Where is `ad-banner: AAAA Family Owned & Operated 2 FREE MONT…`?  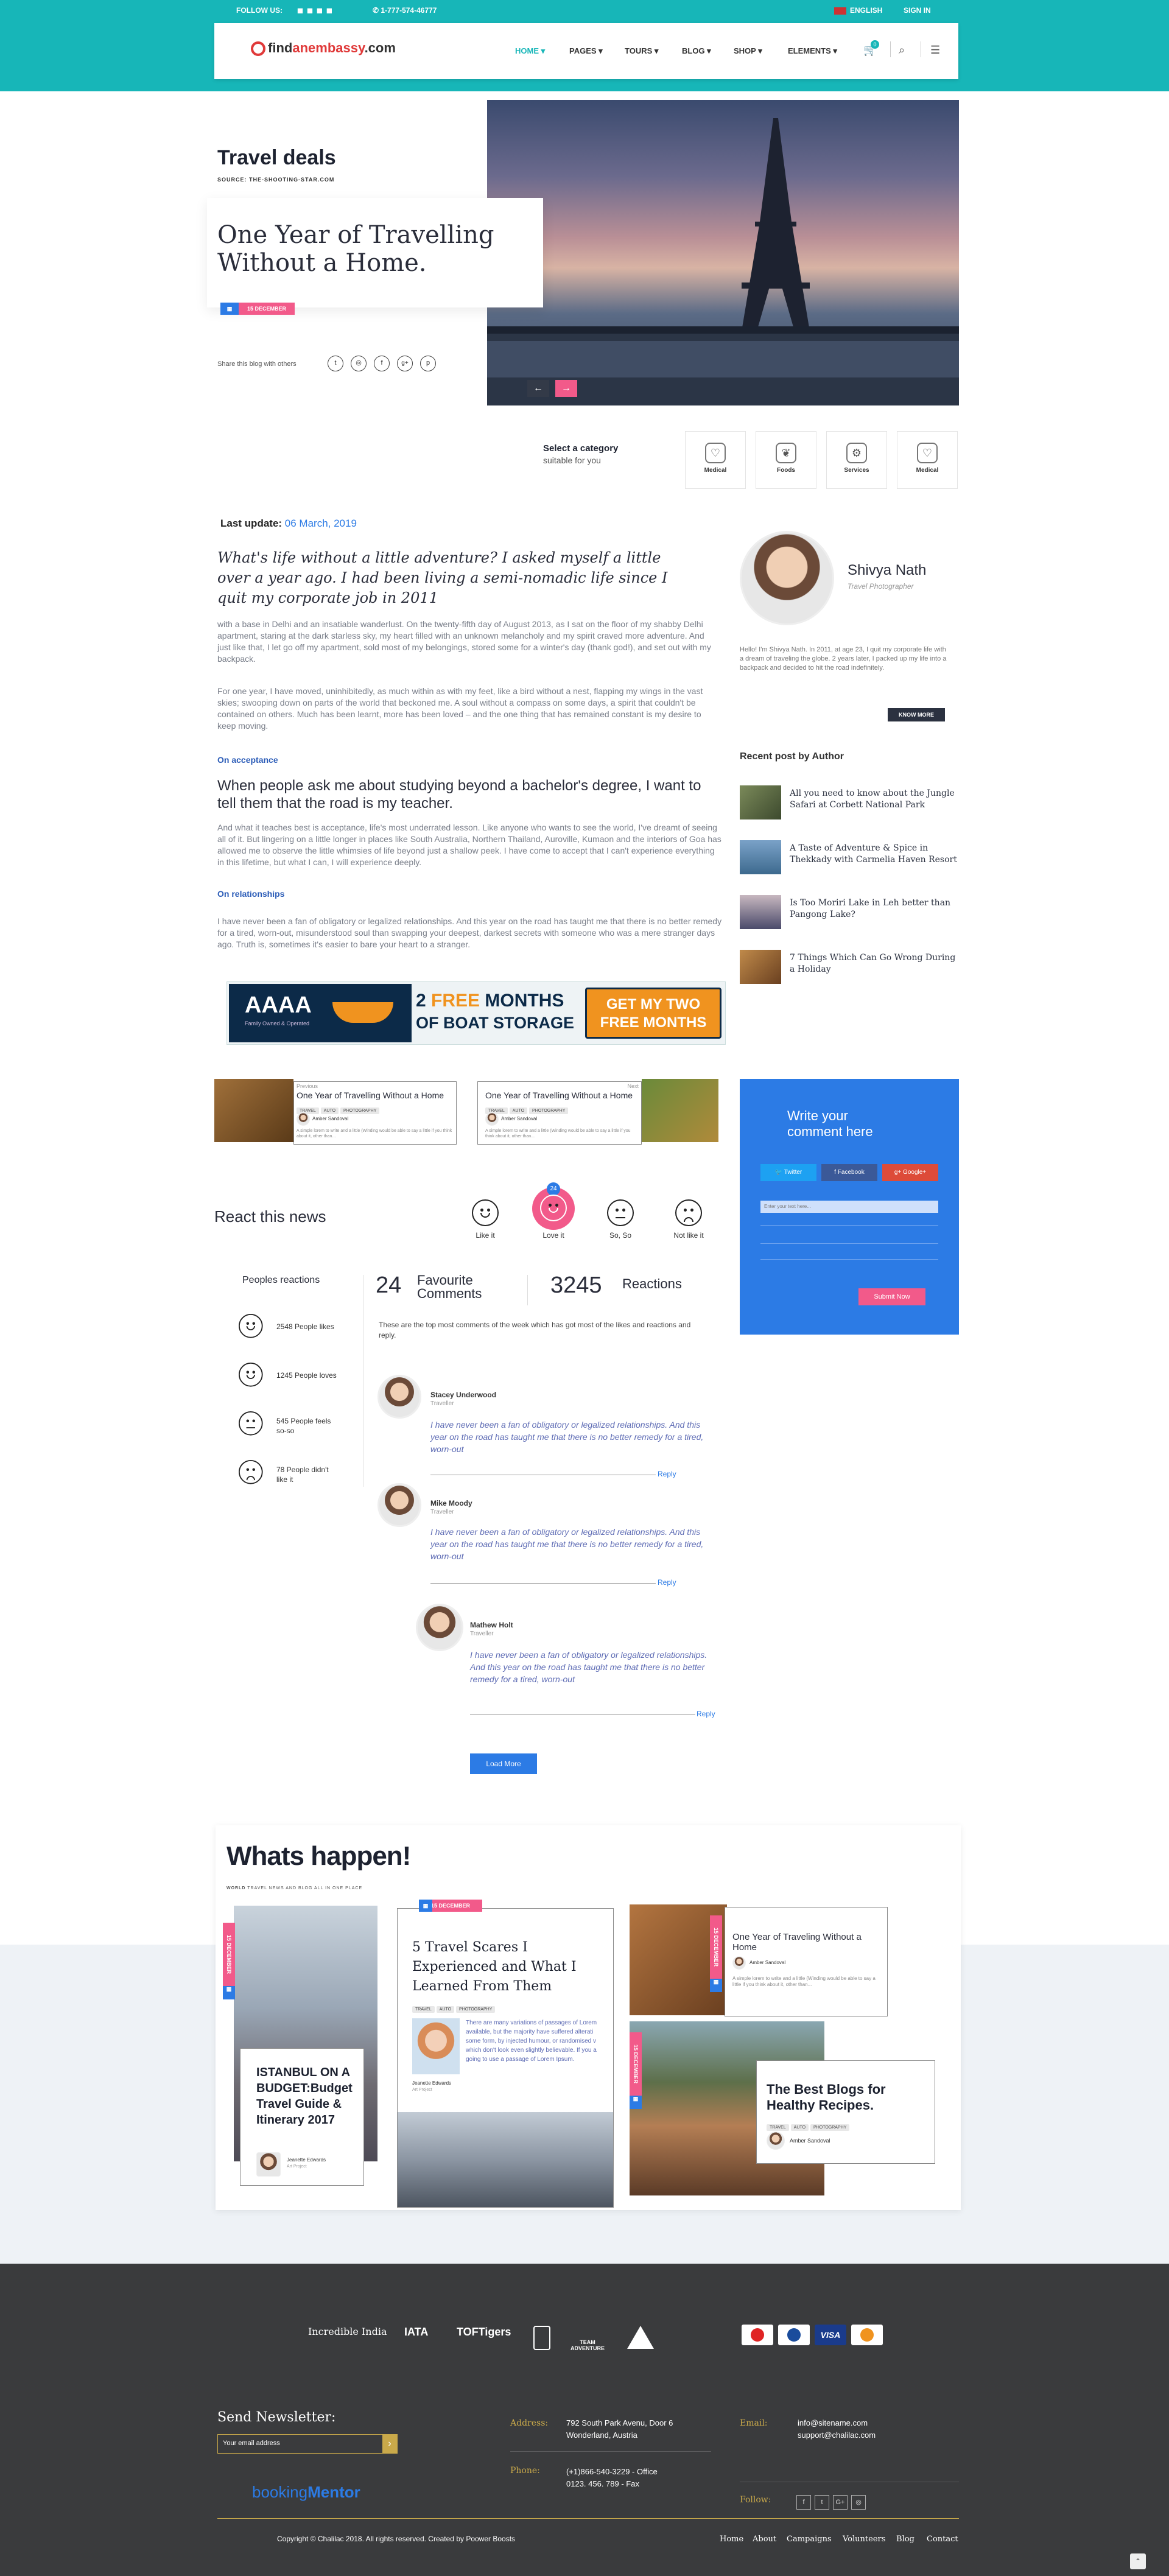 ad-banner: AAAA Family Owned & Operated 2 FREE MONT… is located at coordinates (476, 1013).